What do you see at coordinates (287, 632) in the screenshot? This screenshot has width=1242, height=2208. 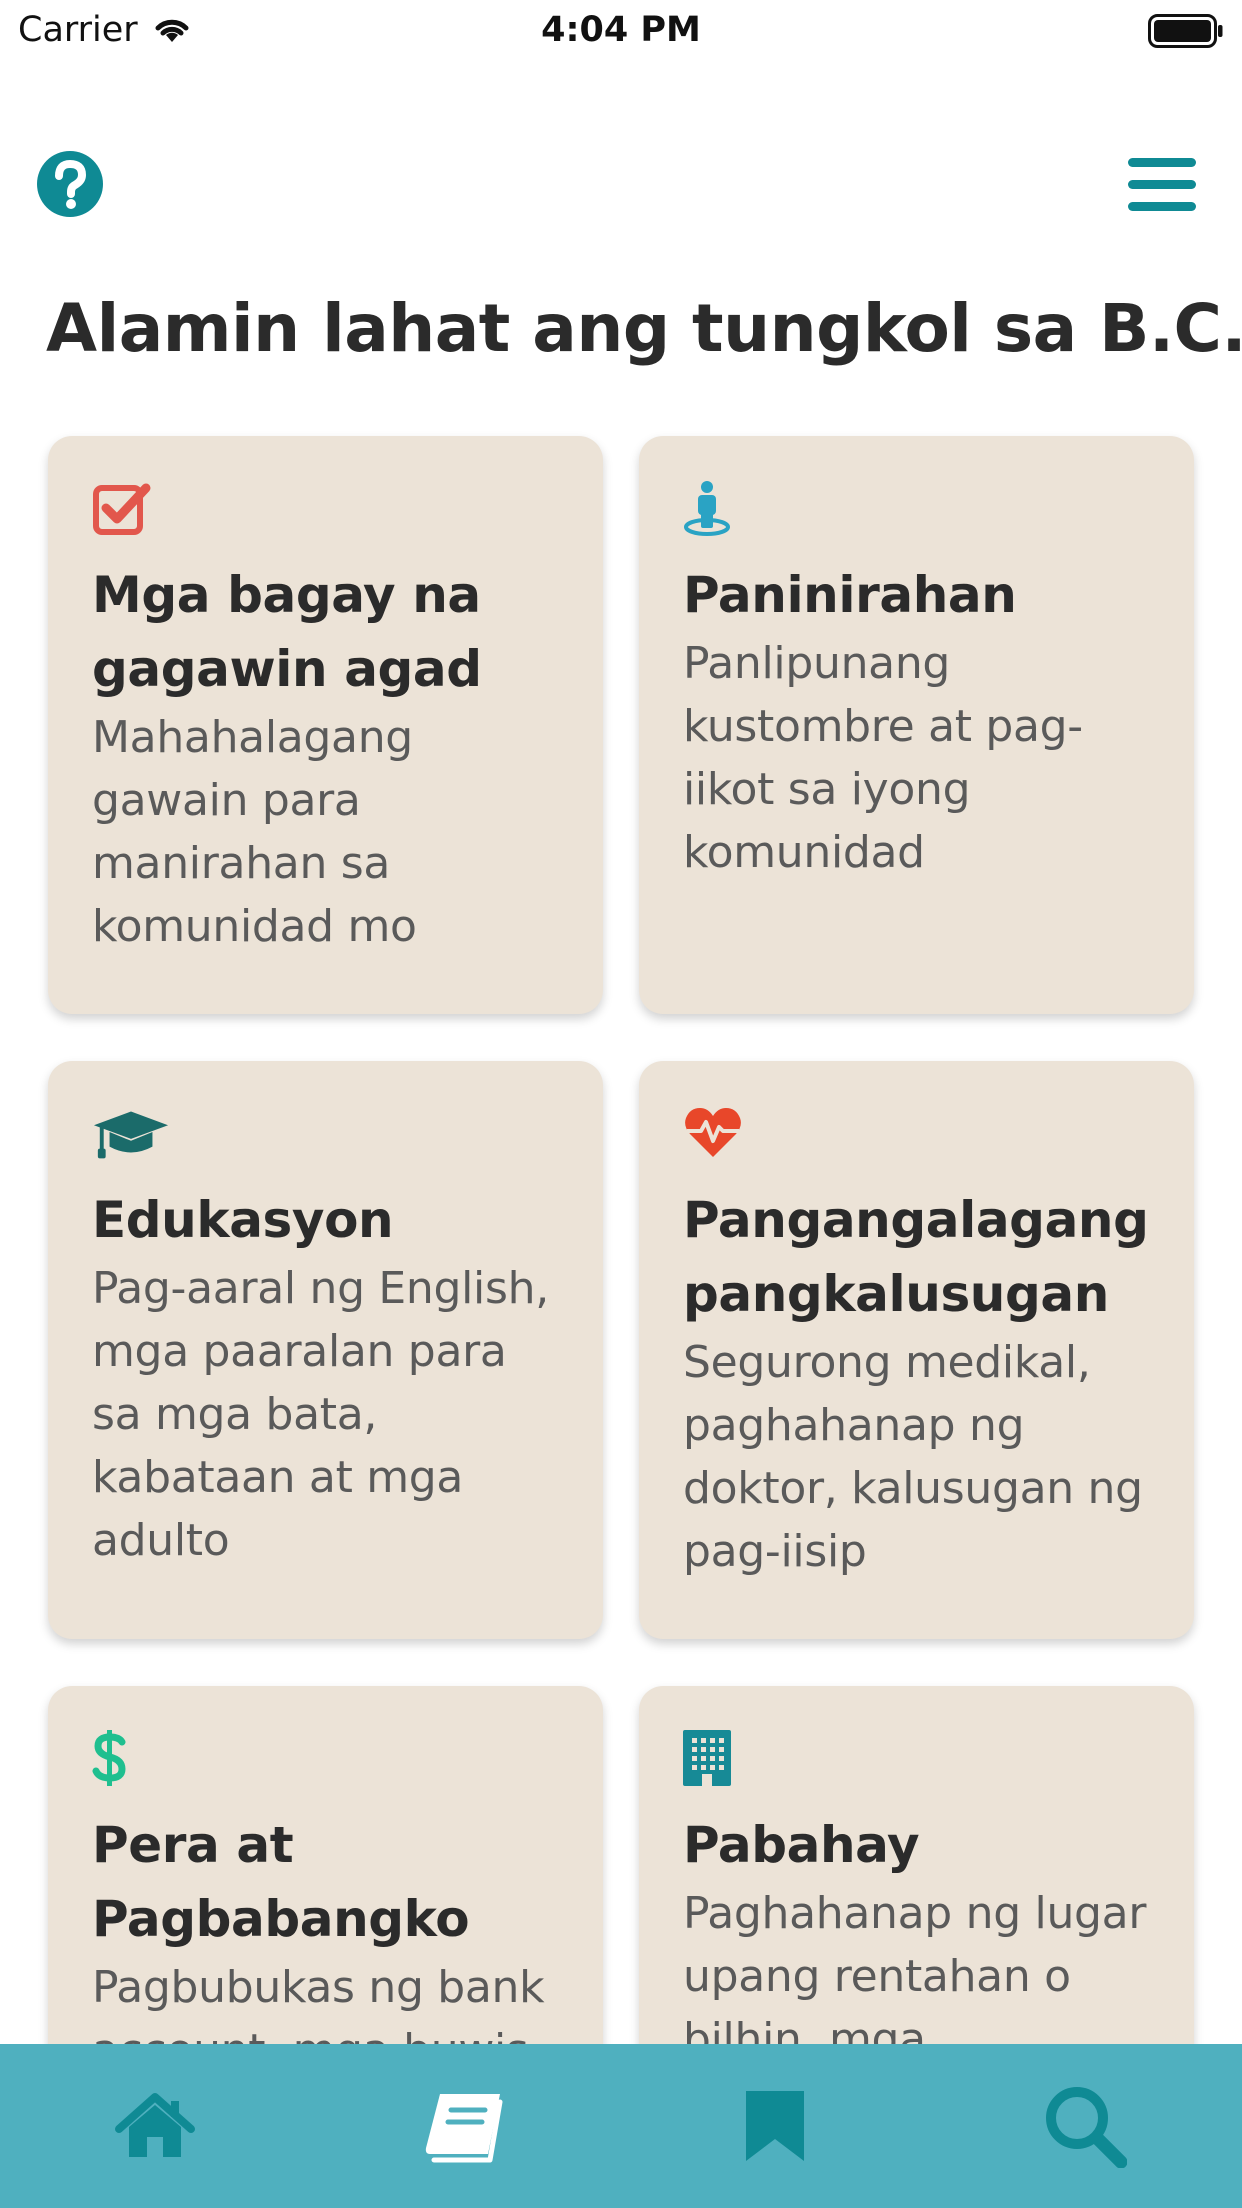 I see `card-title: Mga bagay na gagawin agad` at bounding box center [287, 632].